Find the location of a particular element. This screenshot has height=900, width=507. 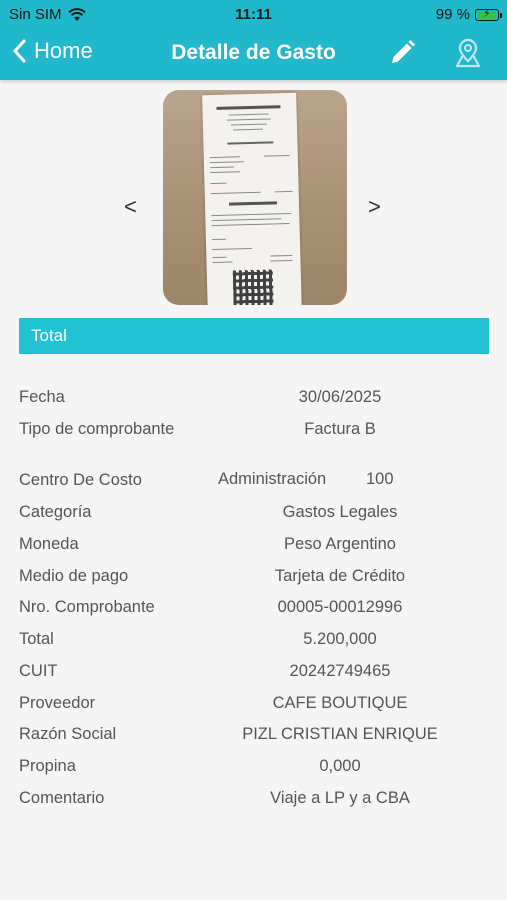

status-bar: Sin SIM 11:11 99 % ⚡ is located at coordinates (253, 14).